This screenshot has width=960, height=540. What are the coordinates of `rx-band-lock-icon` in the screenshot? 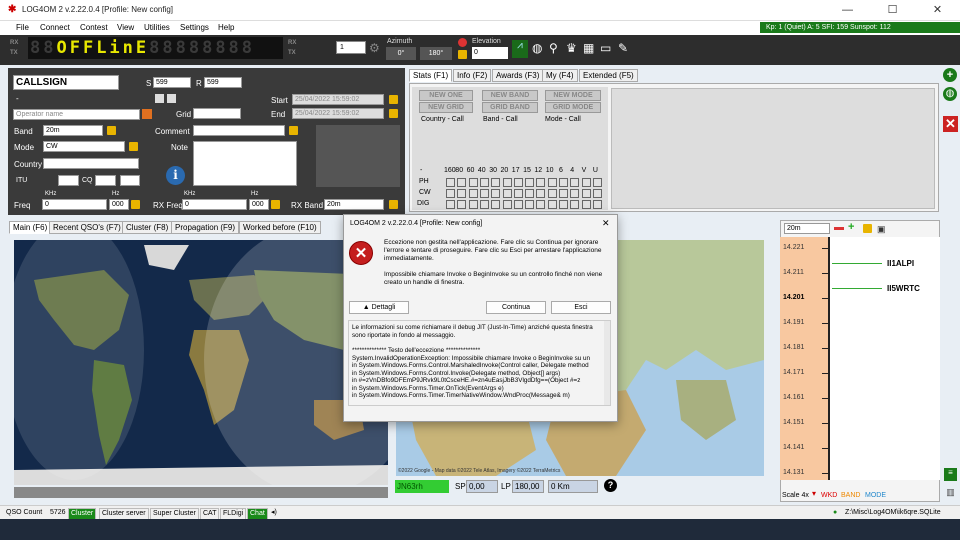 It's located at (393, 204).